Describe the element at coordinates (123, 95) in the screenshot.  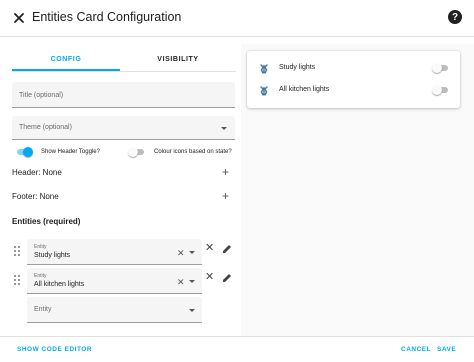
I see `title-input: Title (optional)` at that location.